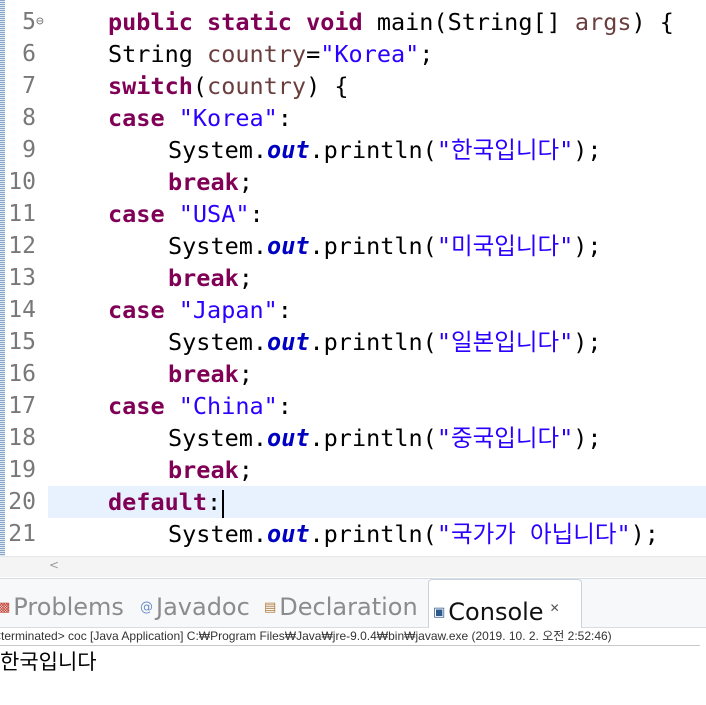 The width and height of the screenshot is (706, 705). What do you see at coordinates (29, 118) in the screenshot?
I see `line-number: 8` at bounding box center [29, 118].